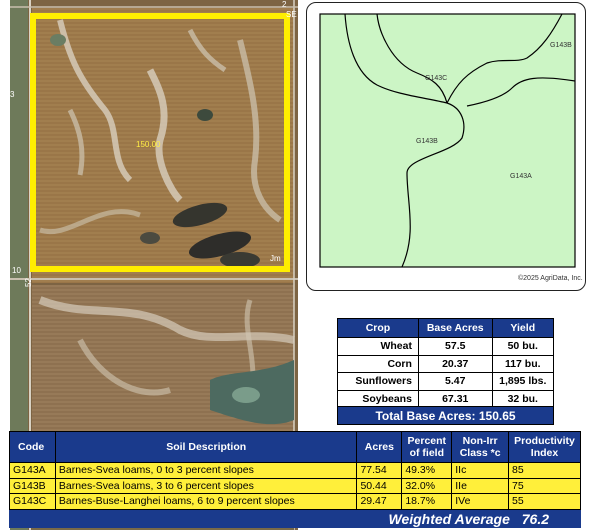 This screenshot has height=530, width=597. Describe the element at coordinates (379, 501) in the screenshot. I see `soil-acres: 29.47` at that location.